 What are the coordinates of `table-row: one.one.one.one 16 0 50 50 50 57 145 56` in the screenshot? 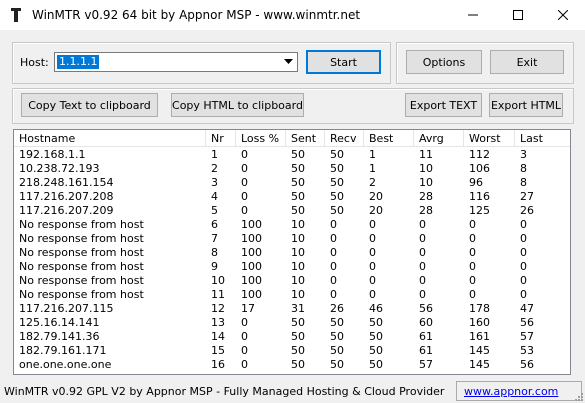 It's located at (292, 365).